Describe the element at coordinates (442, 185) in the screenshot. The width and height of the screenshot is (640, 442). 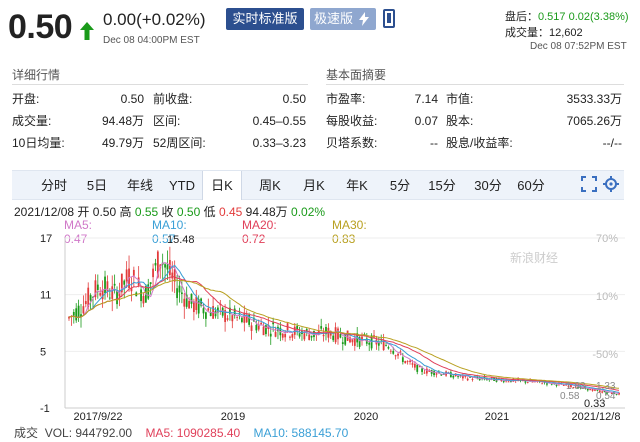
I see `tab-9: 15分` at that location.